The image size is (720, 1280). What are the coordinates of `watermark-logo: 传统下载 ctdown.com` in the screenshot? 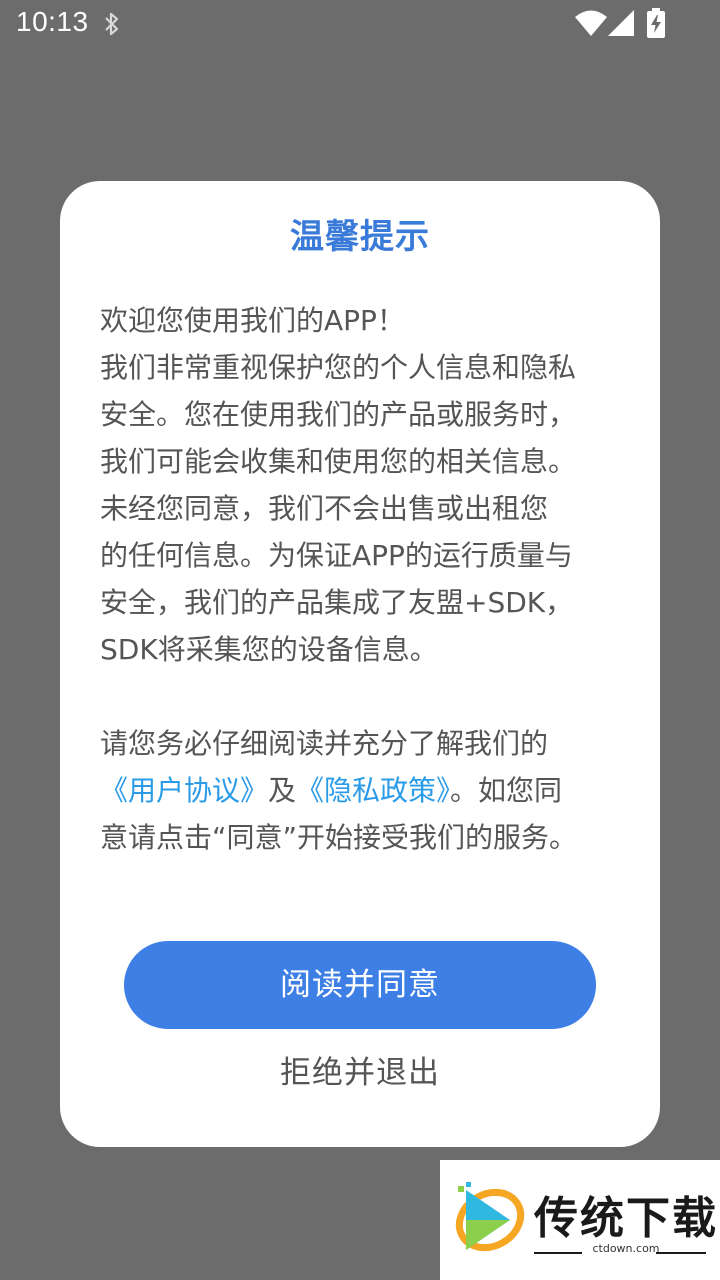 It's located at (580, 1220).